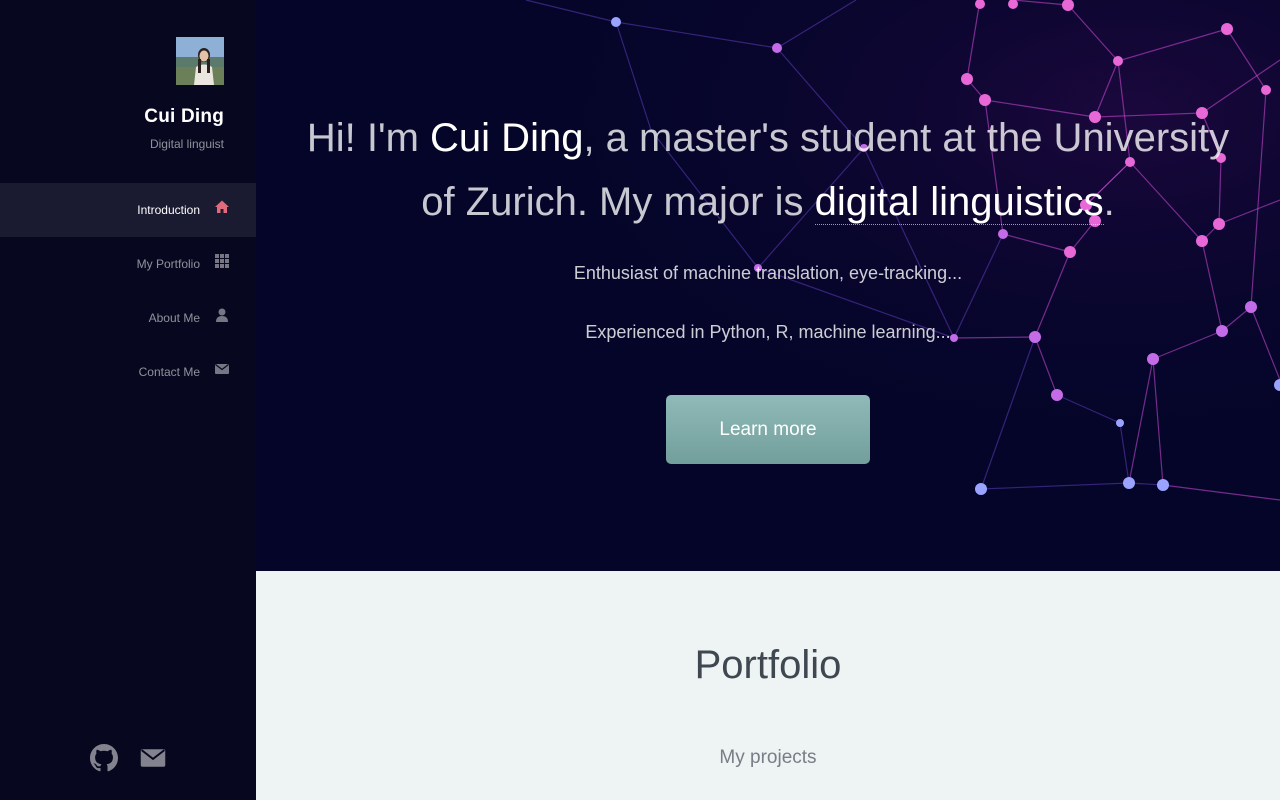 This screenshot has width=1280, height=800. What do you see at coordinates (169, 372) in the screenshot?
I see `sidebar-item-label: Contact Me` at bounding box center [169, 372].